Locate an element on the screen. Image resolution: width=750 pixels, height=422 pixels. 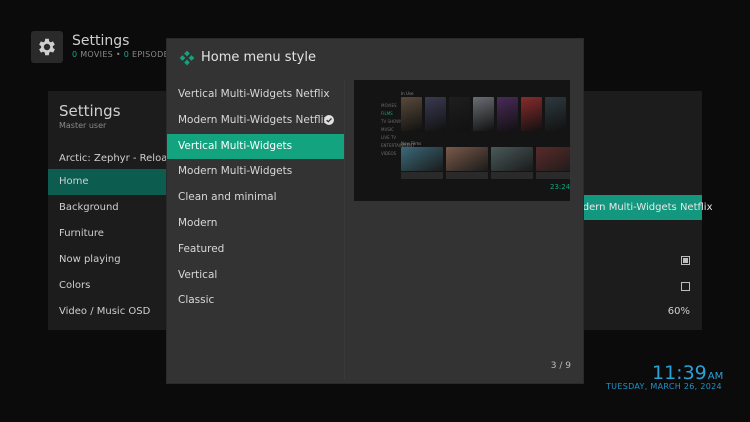
option-label: Modern Multi-Widgets is located at coordinates (235, 171).